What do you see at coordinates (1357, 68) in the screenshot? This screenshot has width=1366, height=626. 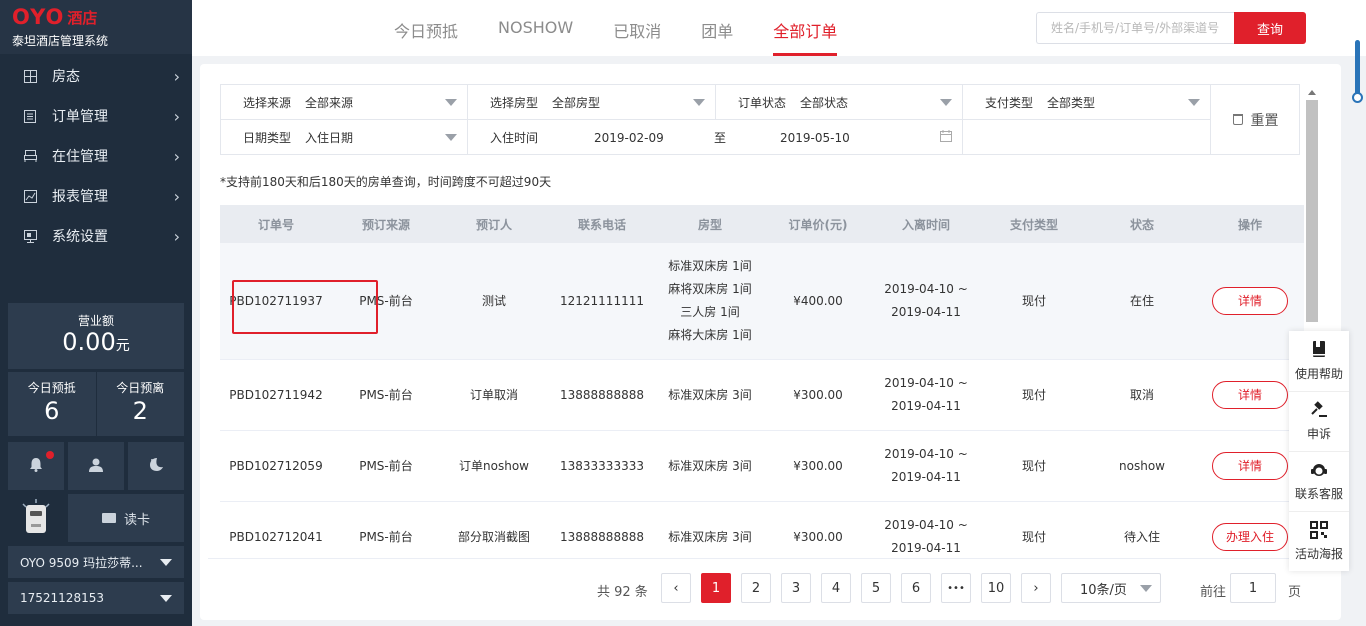 I see `window-scrollbar-thumb` at bounding box center [1357, 68].